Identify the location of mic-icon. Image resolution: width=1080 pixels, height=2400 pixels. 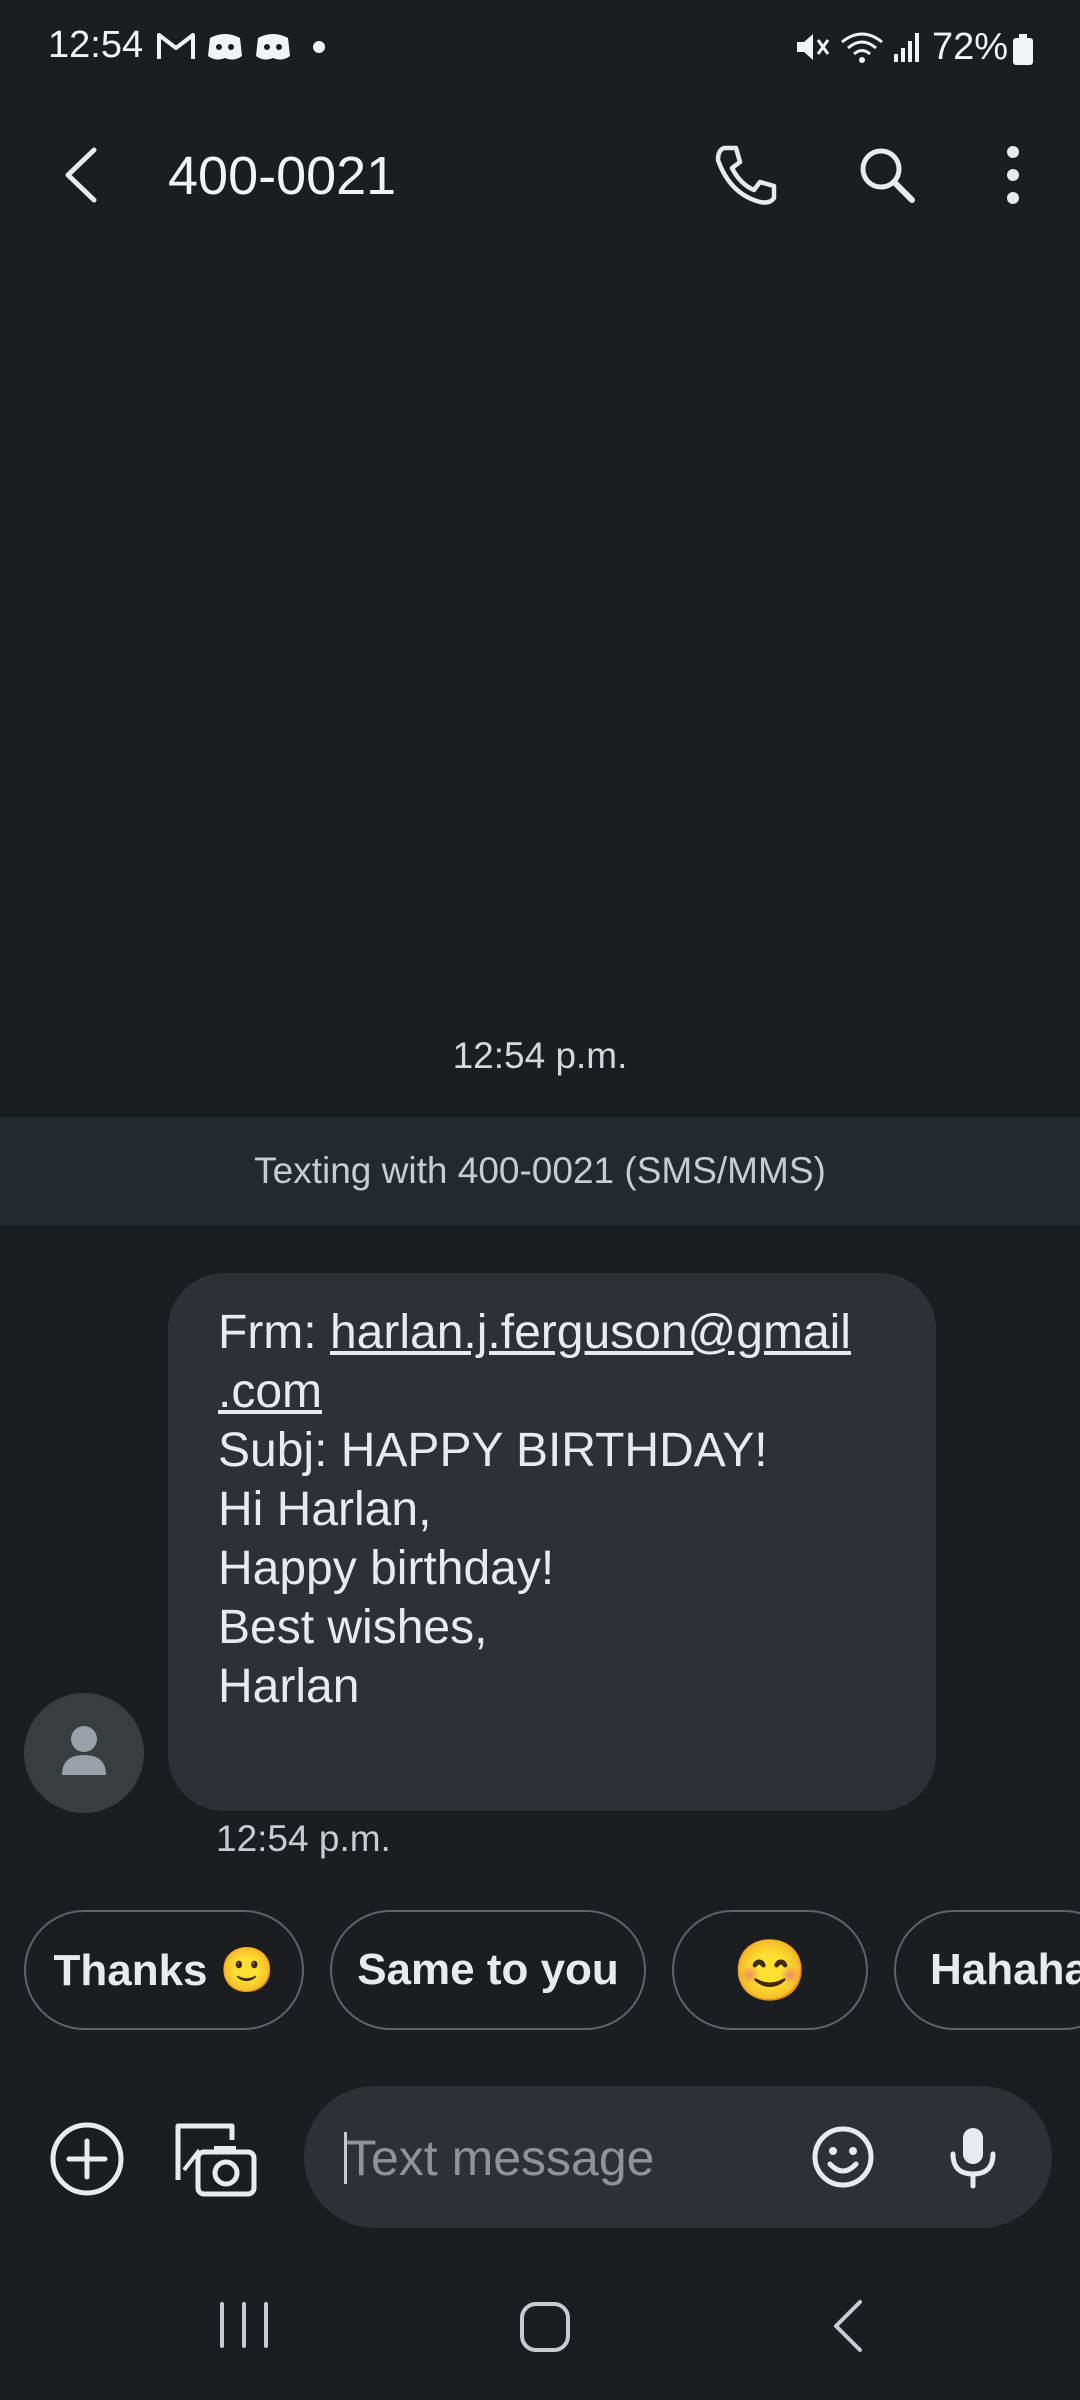
(973, 2157).